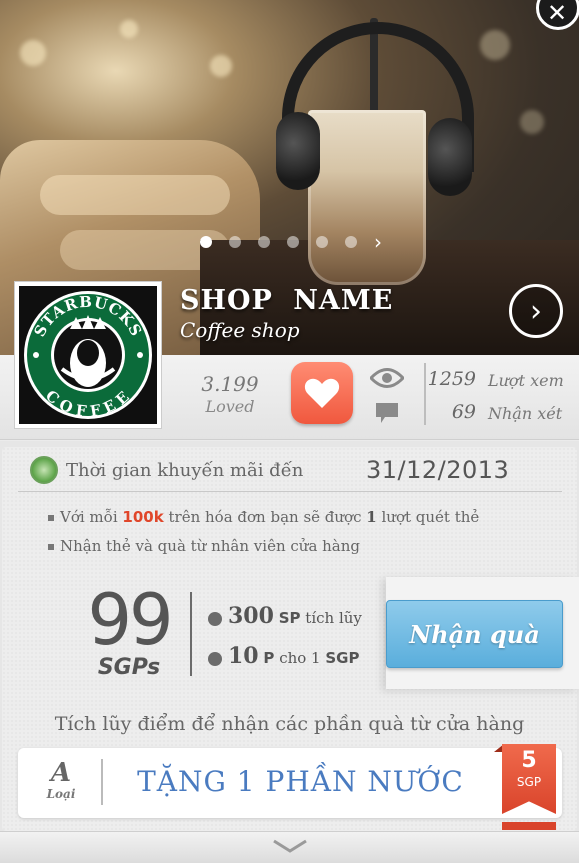 The image size is (579, 863). I want to click on text: Với mỗi, so click(89, 517).